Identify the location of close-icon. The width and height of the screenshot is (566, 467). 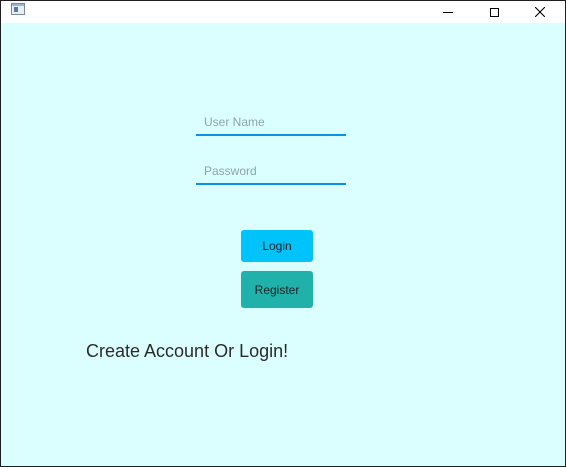
(540, 12).